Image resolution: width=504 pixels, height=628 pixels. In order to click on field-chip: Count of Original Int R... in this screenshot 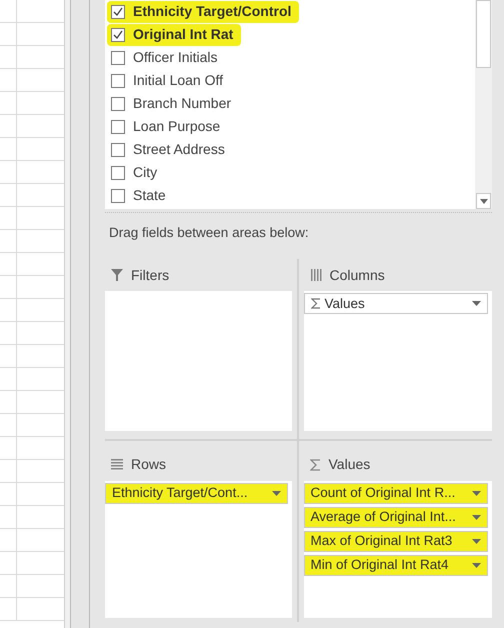, I will do `click(396, 493)`.